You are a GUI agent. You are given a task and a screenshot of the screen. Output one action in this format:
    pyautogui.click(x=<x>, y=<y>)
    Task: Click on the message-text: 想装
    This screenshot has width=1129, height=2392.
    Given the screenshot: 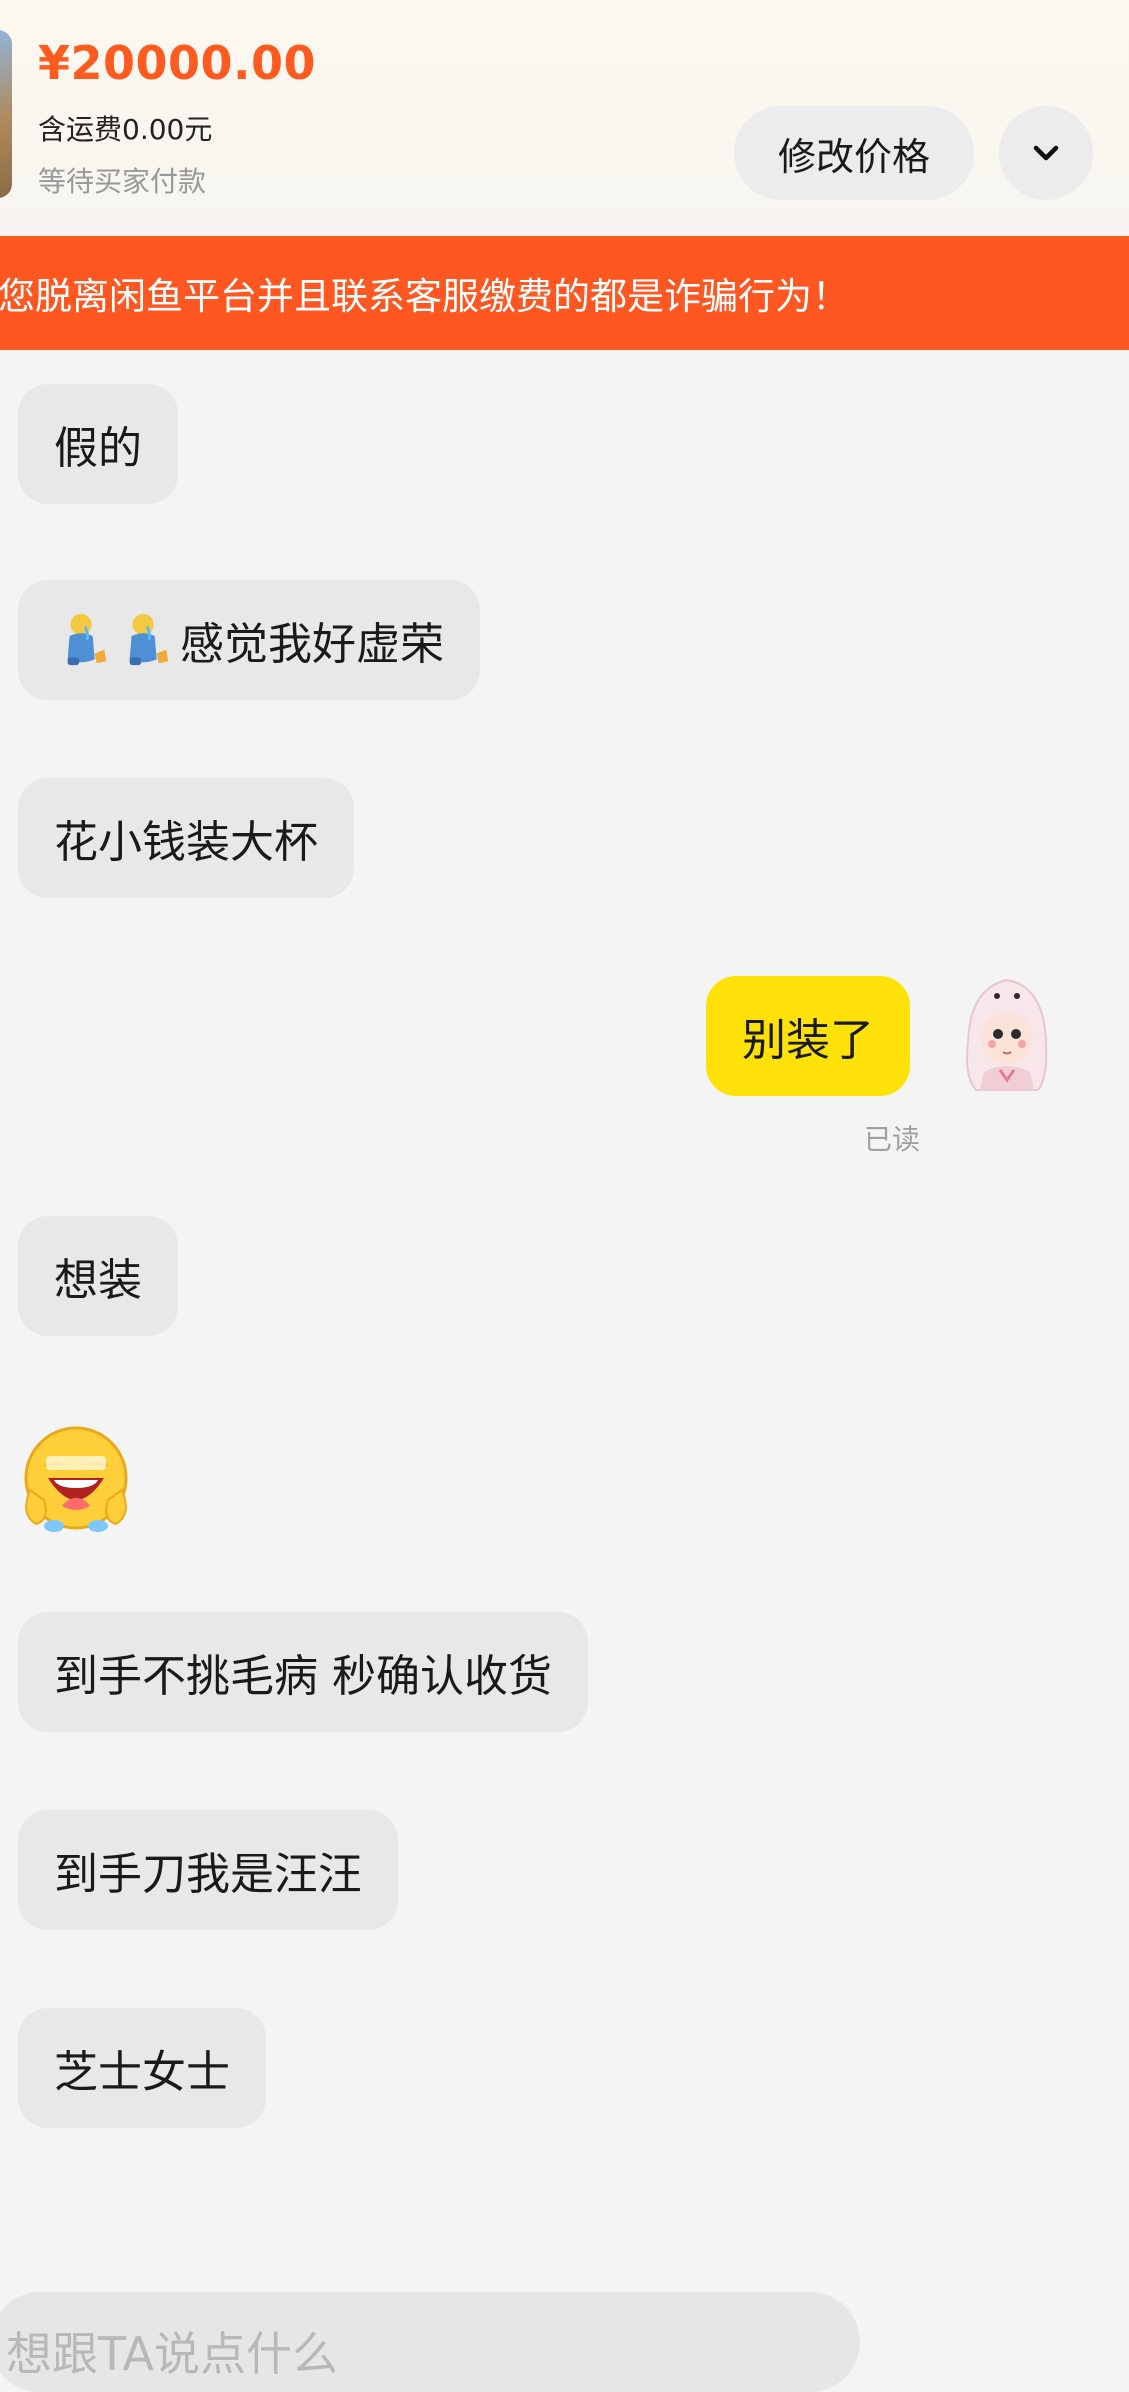 What is the action you would take?
    pyautogui.click(x=98, y=1280)
    